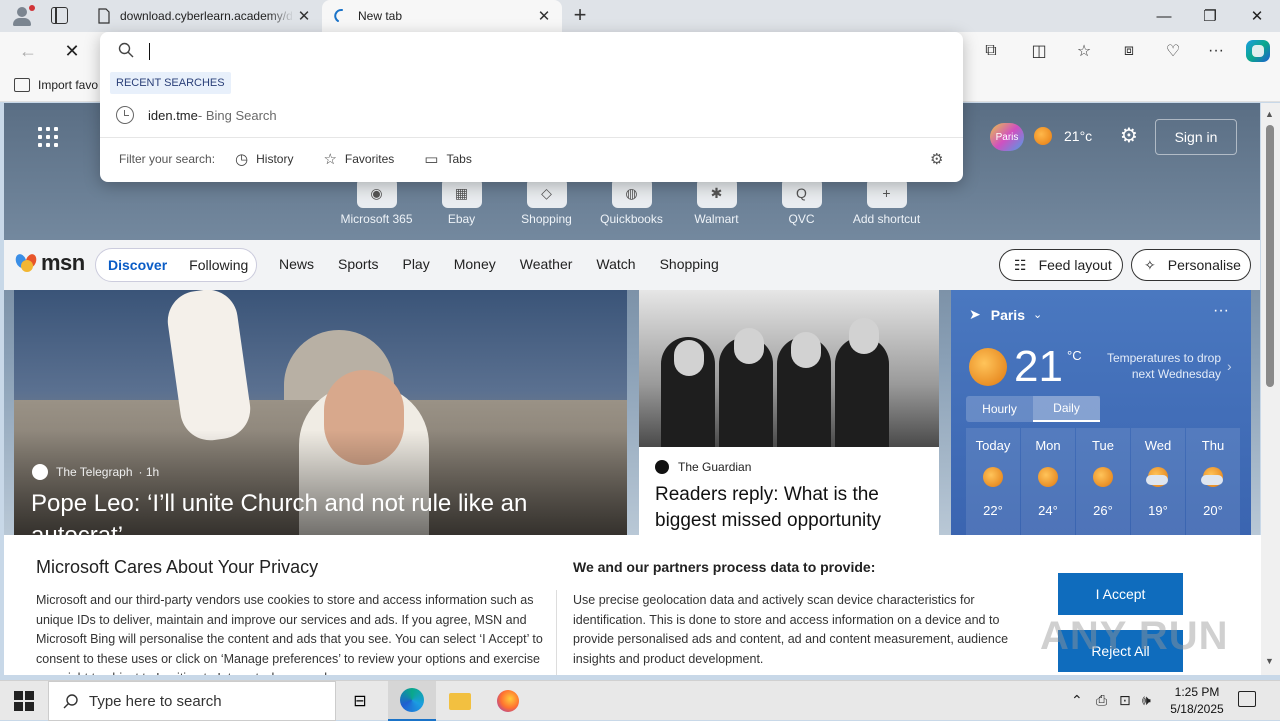 This screenshot has height=721, width=1280. What do you see at coordinates (1197, 692) in the screenshot?
I see `clock-time: 1:25 PM` at bounding box center [1197, 692].